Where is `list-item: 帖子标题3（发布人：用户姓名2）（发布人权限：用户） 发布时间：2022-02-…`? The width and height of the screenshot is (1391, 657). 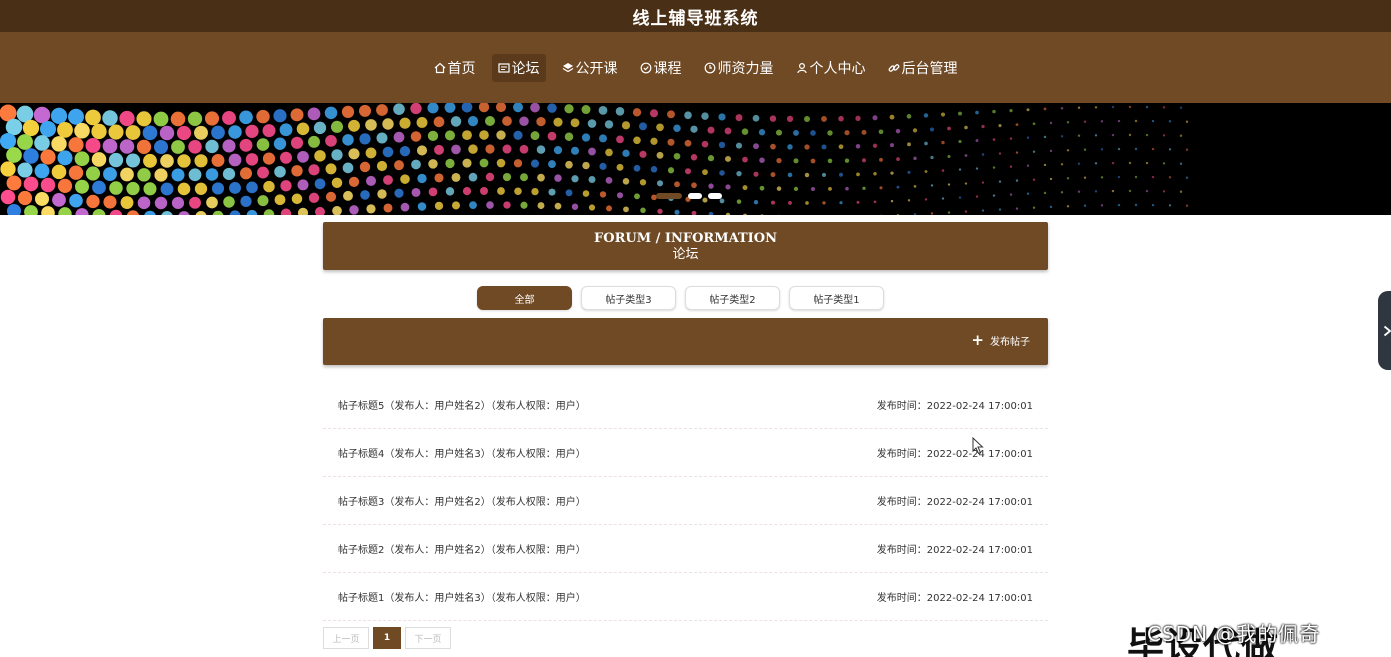
list-item: 帖子标题3（发布人：用户姓名2）（发布人权限：用户） 发布时间：2022-02-… is located at coordinates (685, 501).